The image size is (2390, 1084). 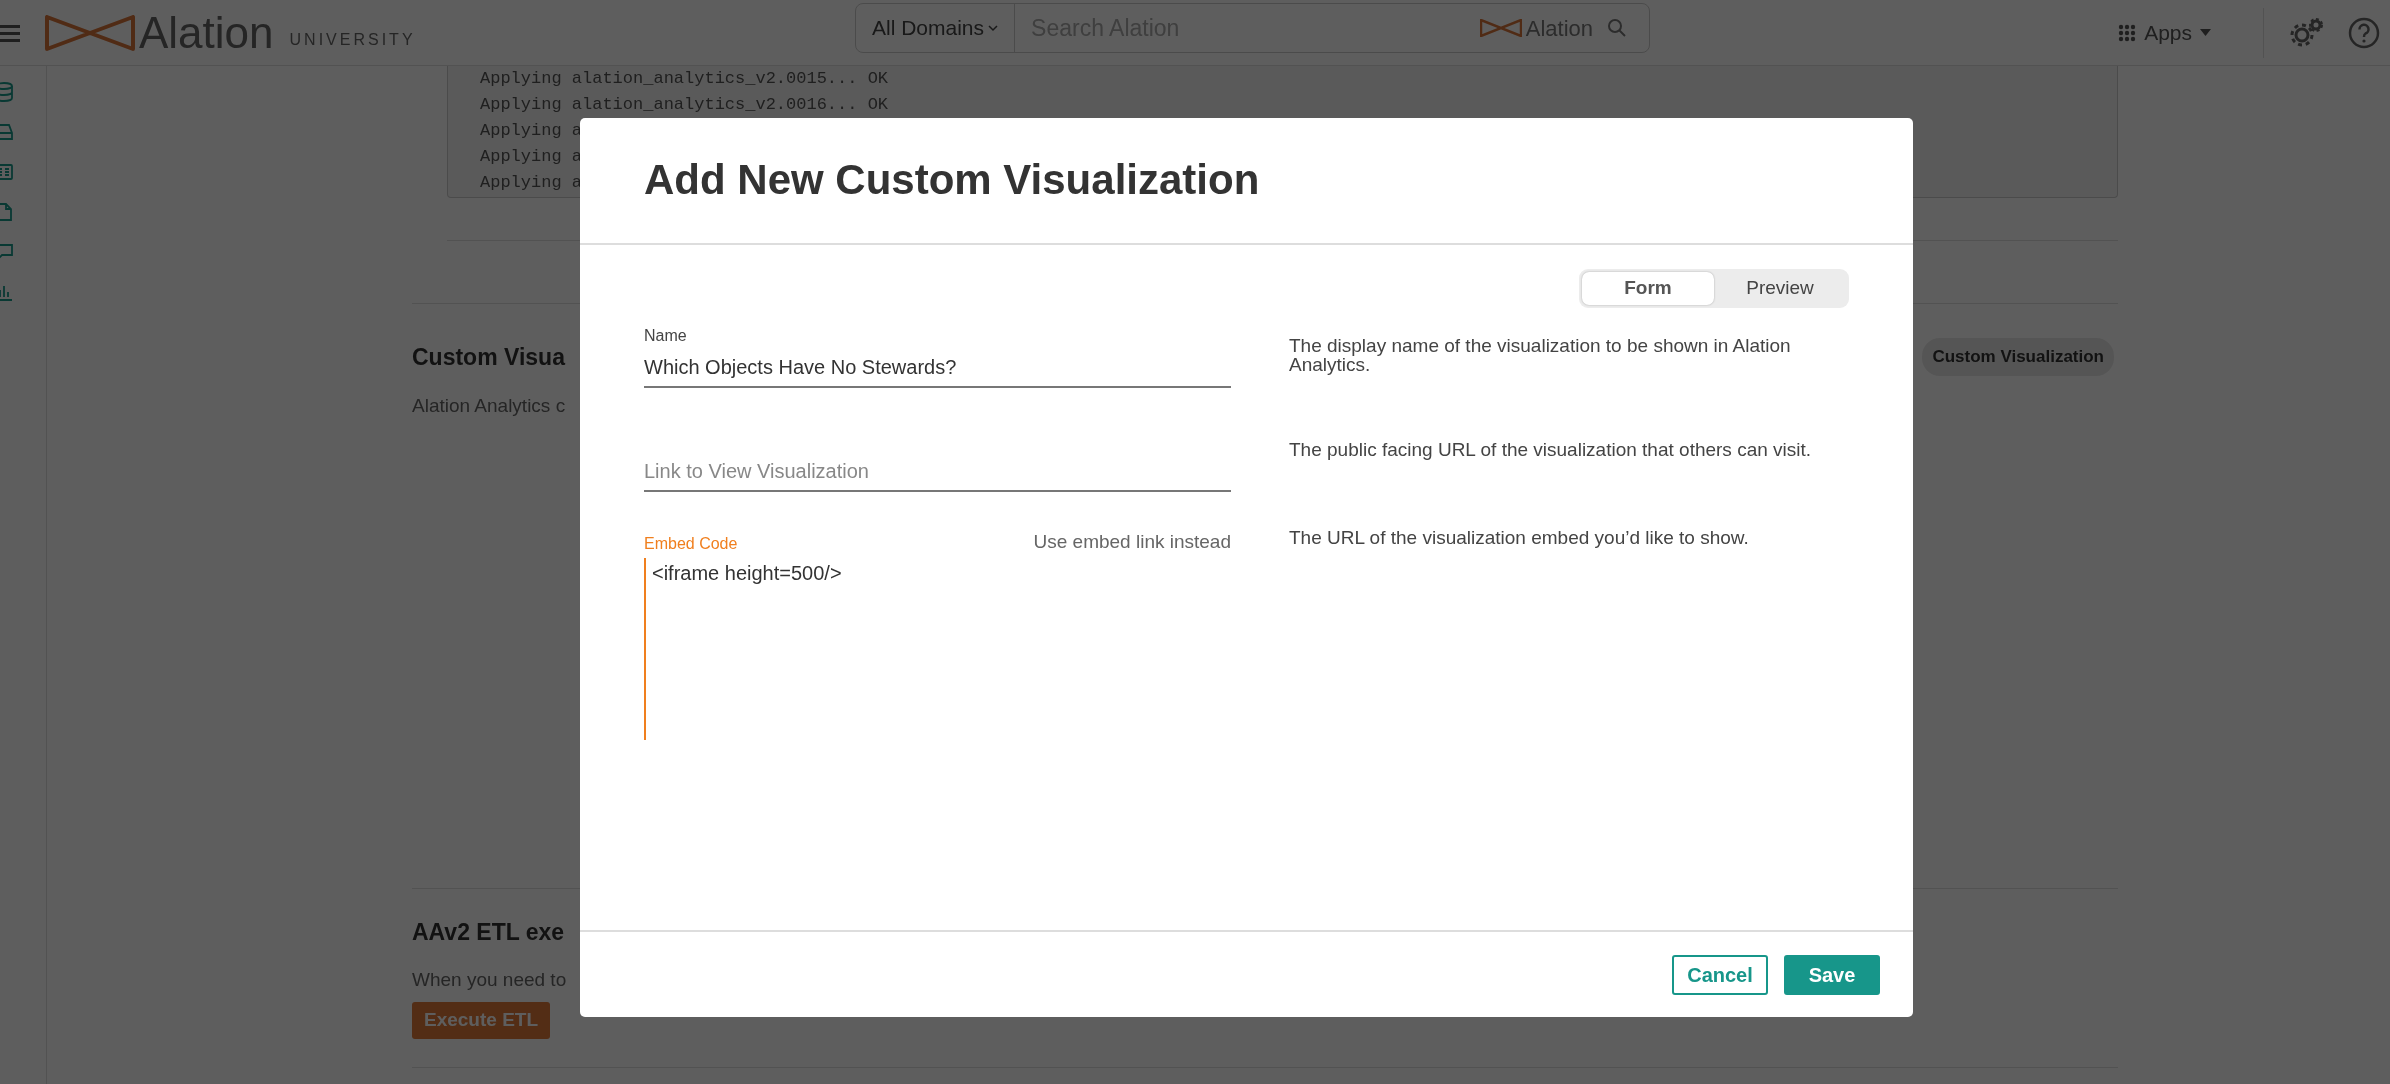 I want to click on log-line: Applying alation_analytics_v2.0015... OK, so click(x=684, y=79).